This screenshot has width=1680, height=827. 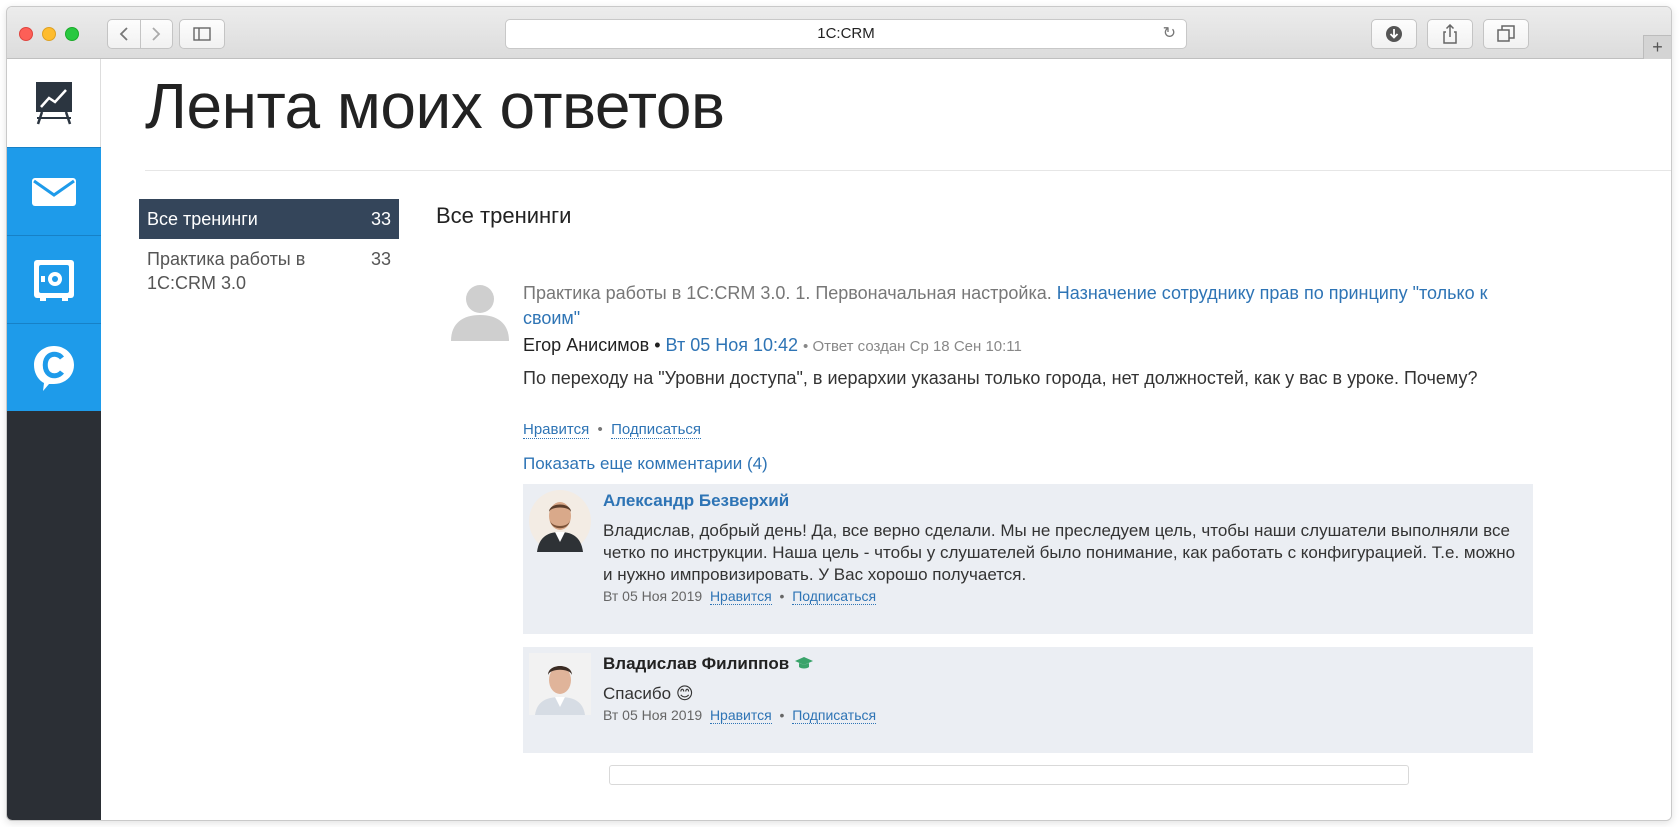 I want to click on sidebar-item-safe, so click(x=54, y=279).